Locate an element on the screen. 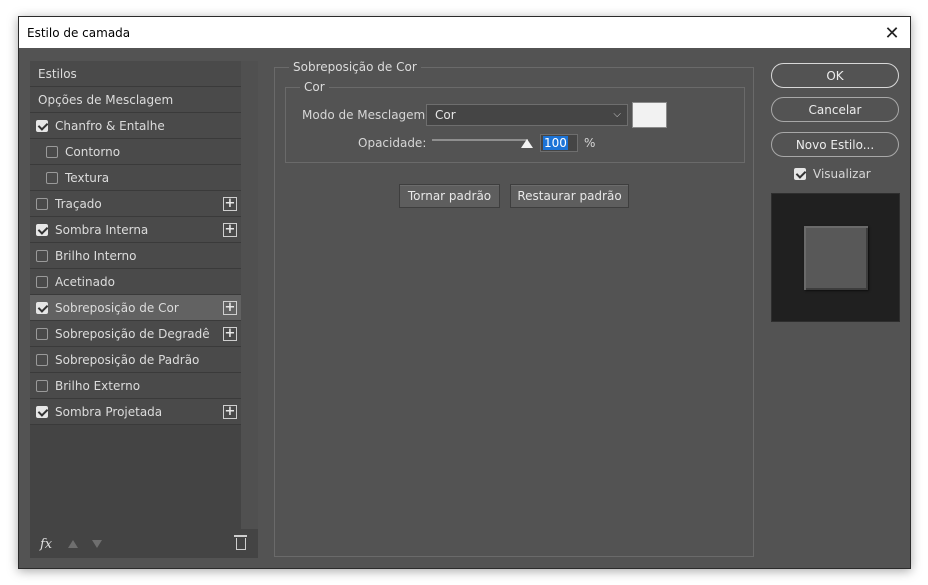 This screenshot has height=585, width=928. style-row: Sombra Projetada + is located at coordinates (135, 412).